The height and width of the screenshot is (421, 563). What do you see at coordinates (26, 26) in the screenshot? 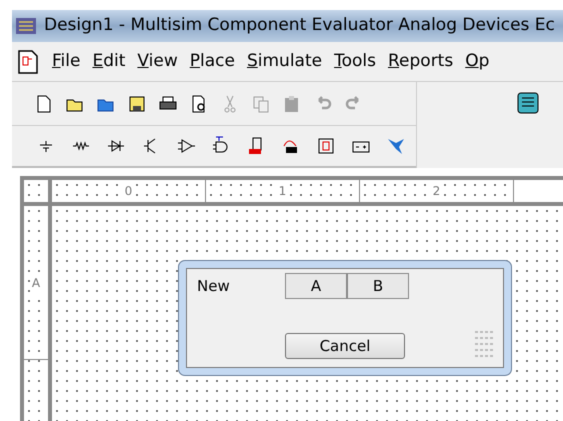
I see `app-logo-icon` at bounding box center [26, 26].